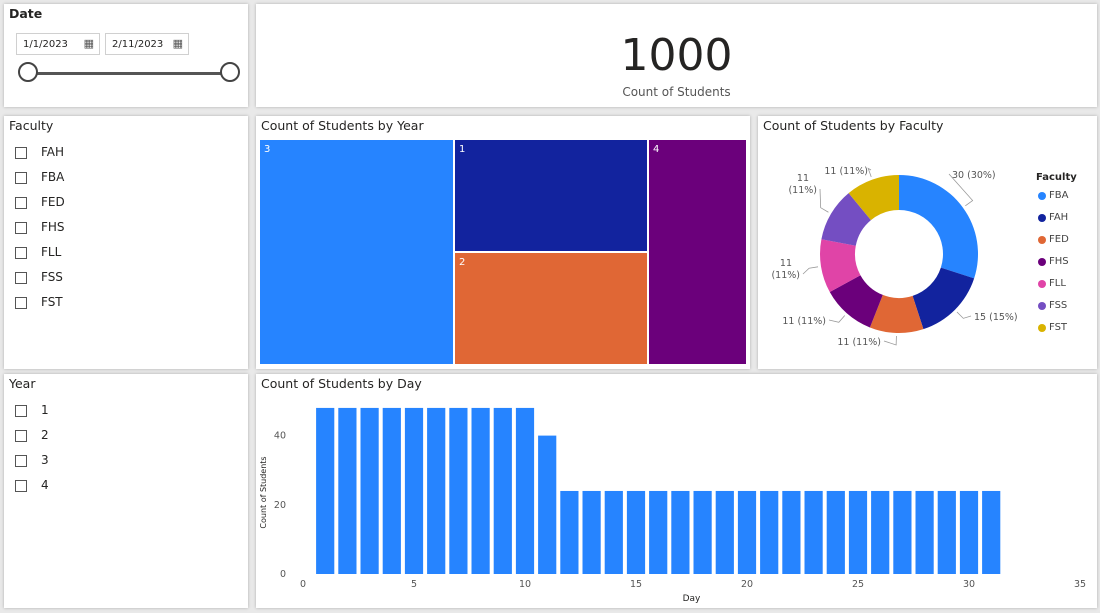 The width and height of the screenshot is (1100, 613). What do you see at coordinates (22, 383) in the screenshot?
I see `year-slicer-title: Year` at bounding box center [22, 383].